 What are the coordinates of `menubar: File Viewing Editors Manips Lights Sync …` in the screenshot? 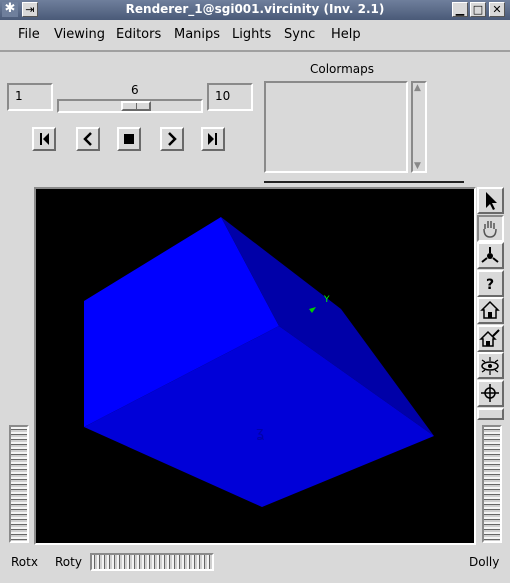 It's located at (255, 37).